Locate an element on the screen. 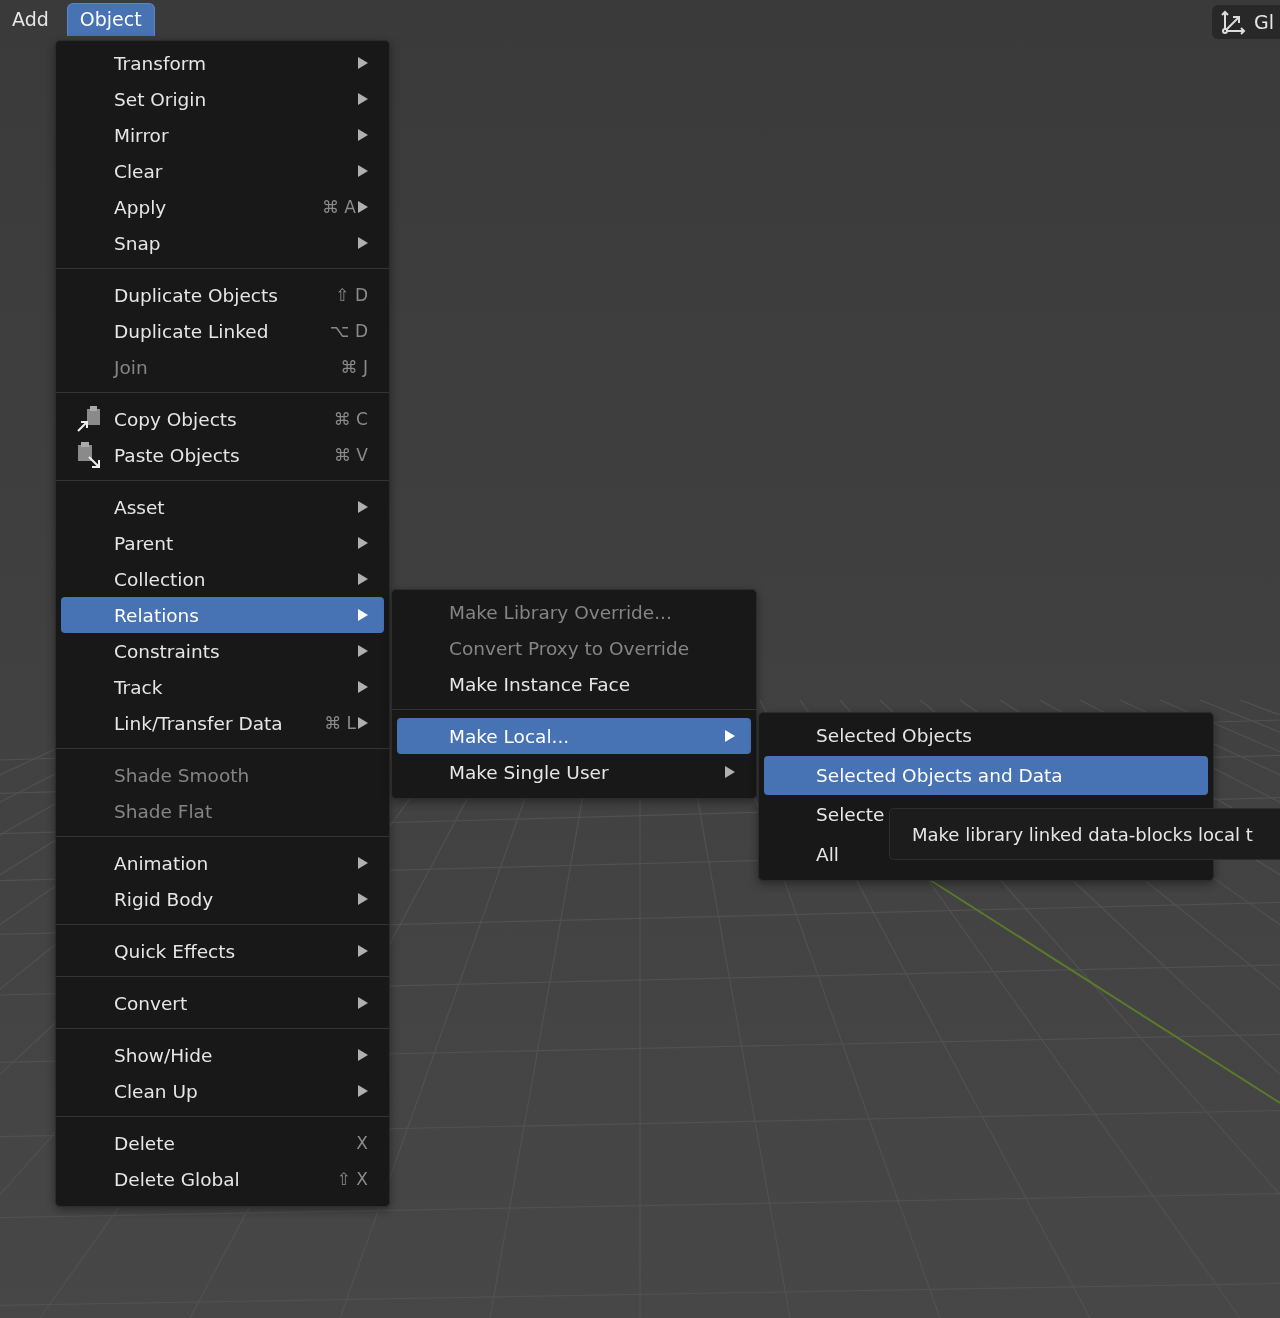  menu-item: Make Instance Face is located at coordinates (574, 684).